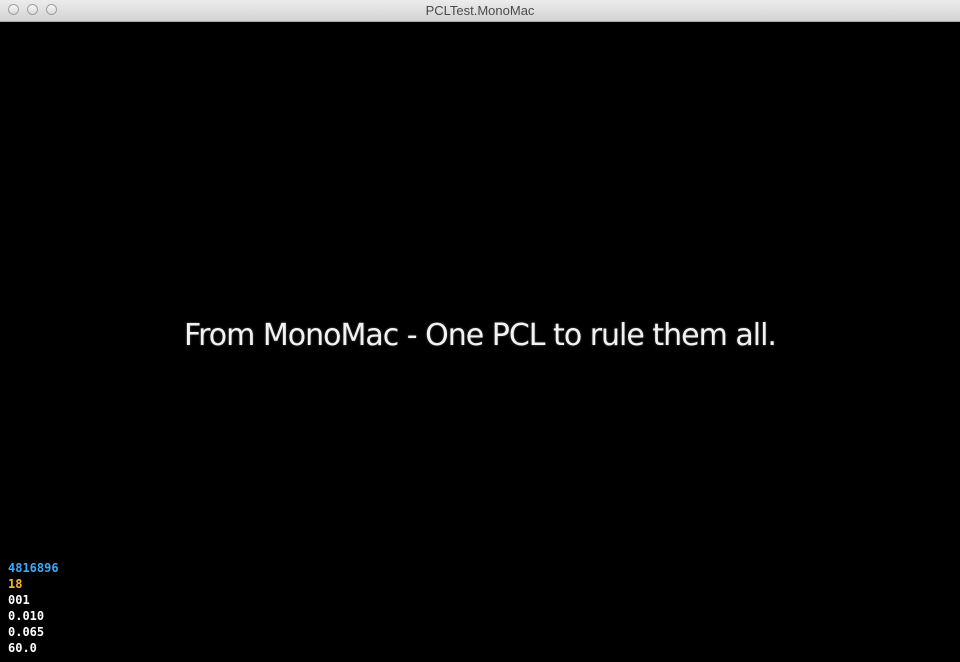 This screenshot has height=662, width=960. What do you see at coordinates (26, 632) in the screenshot?
I see `stat-draw-time: 0.065` at bounding box center [26, 632].